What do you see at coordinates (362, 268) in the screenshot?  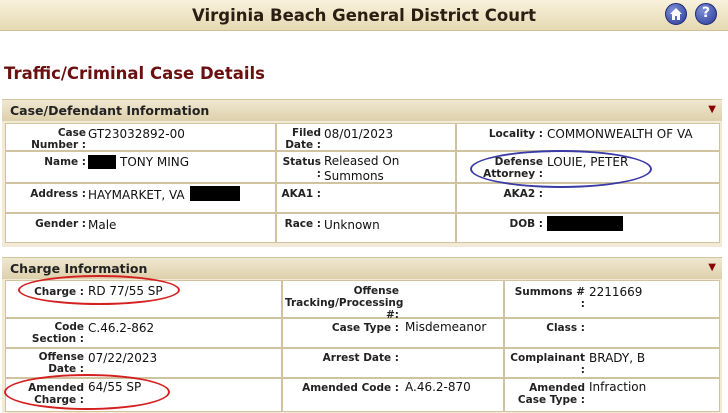 I see `charge-section-header: Charge Information ▼` at bounding box center [362, 268].